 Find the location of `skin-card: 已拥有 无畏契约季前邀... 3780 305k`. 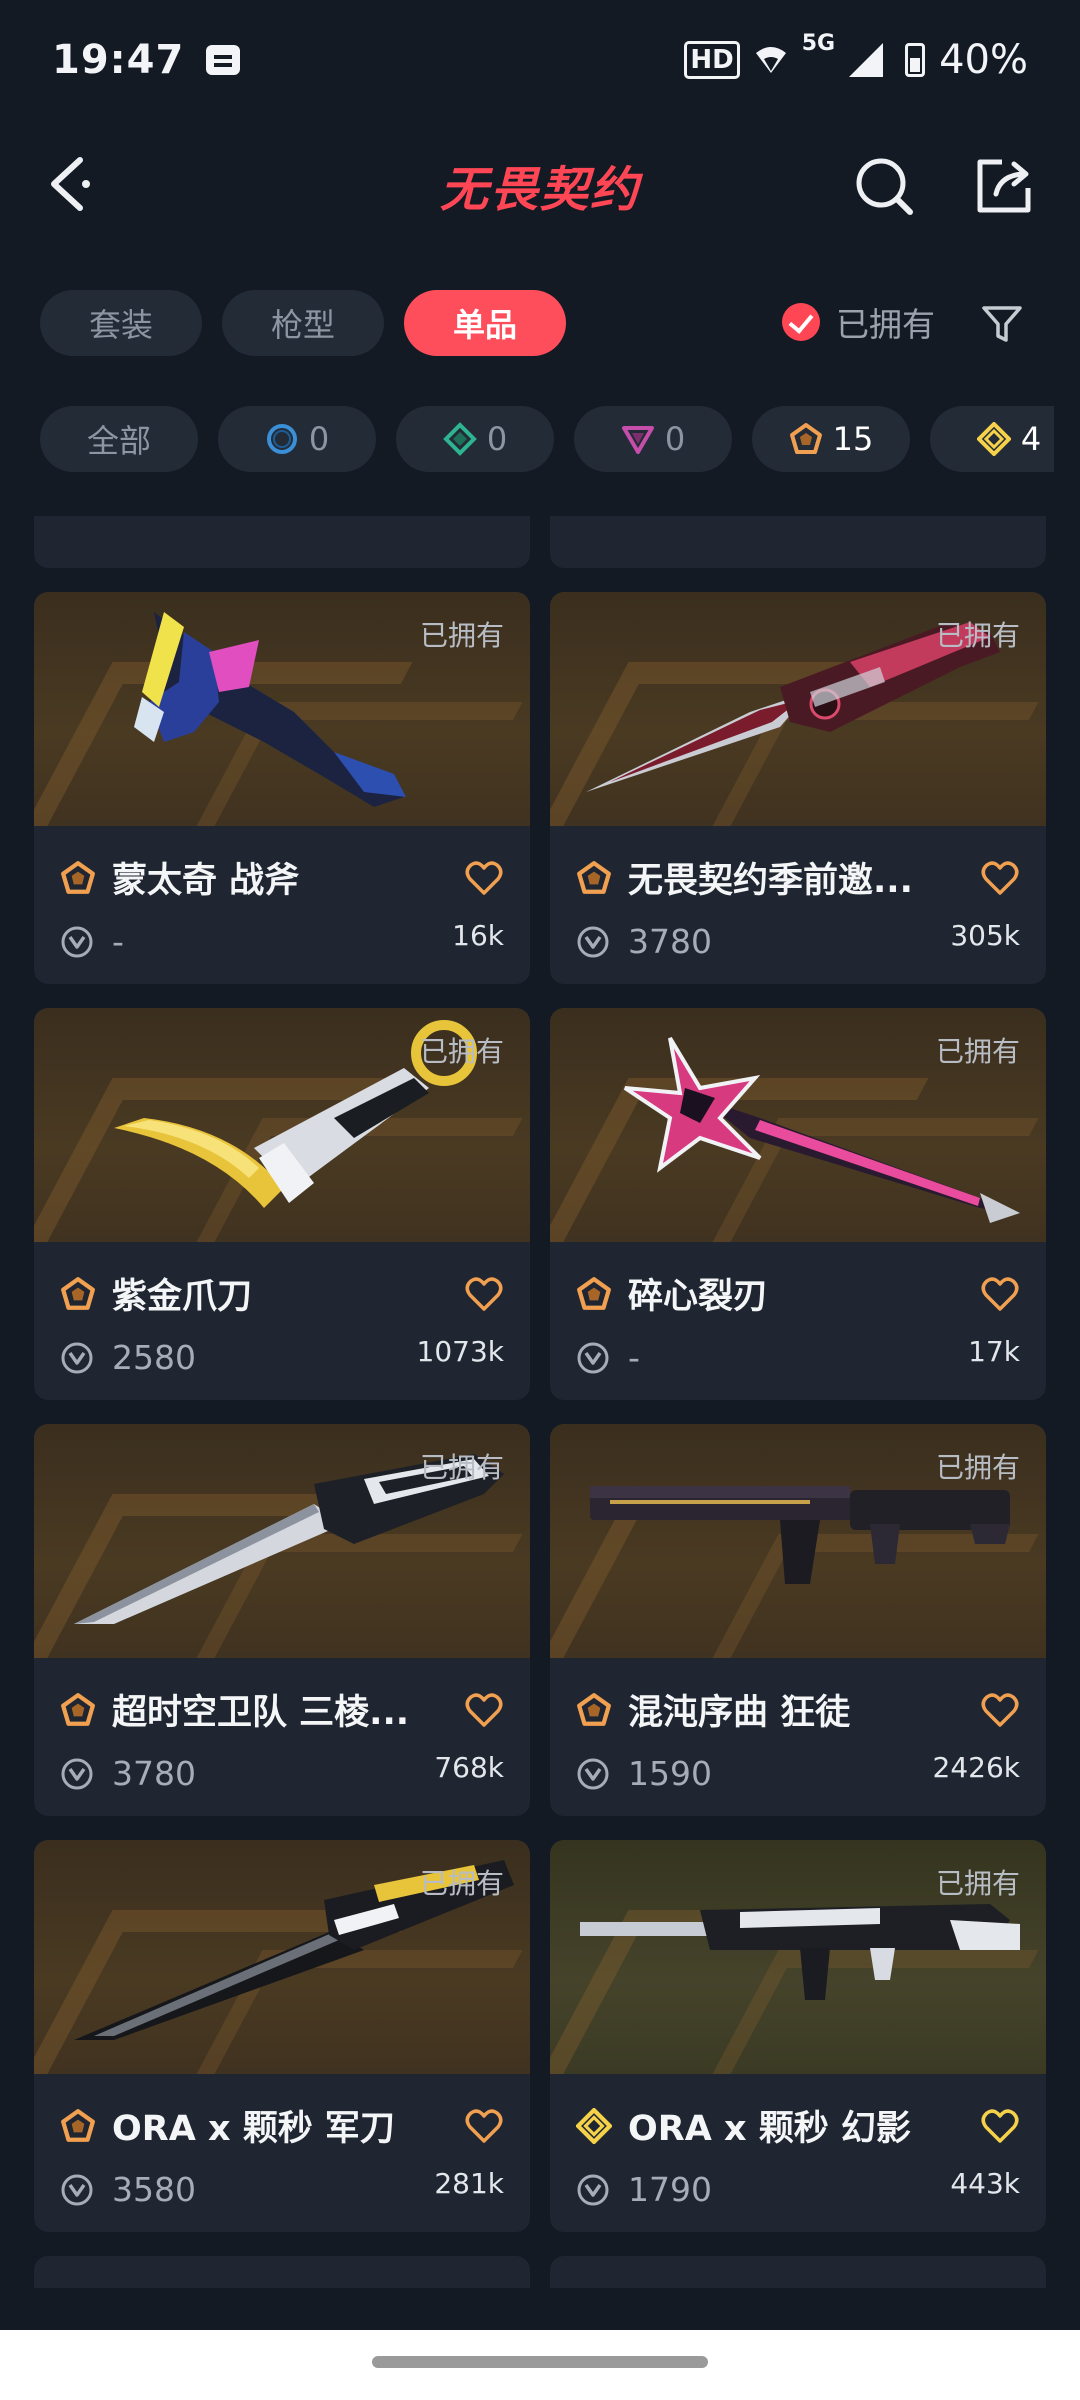

skin-card: 已拥有 无畏契约季前邀... 3780 305k is located at coordinates (798, 788).